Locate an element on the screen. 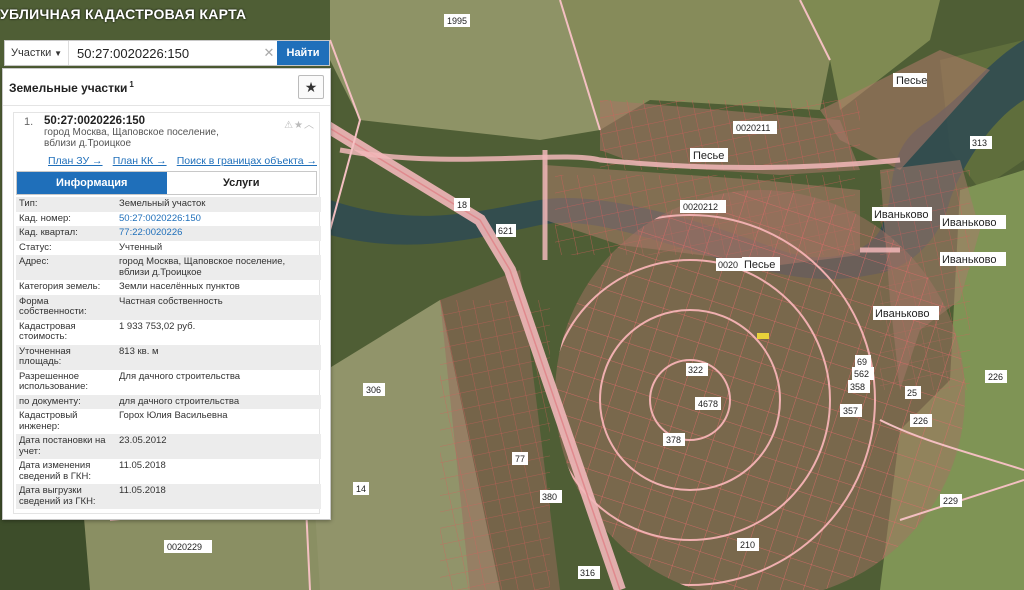 The image size is (1024, 590). property-key: Кадастровая стоимость: is located at coordinates (47, 331).